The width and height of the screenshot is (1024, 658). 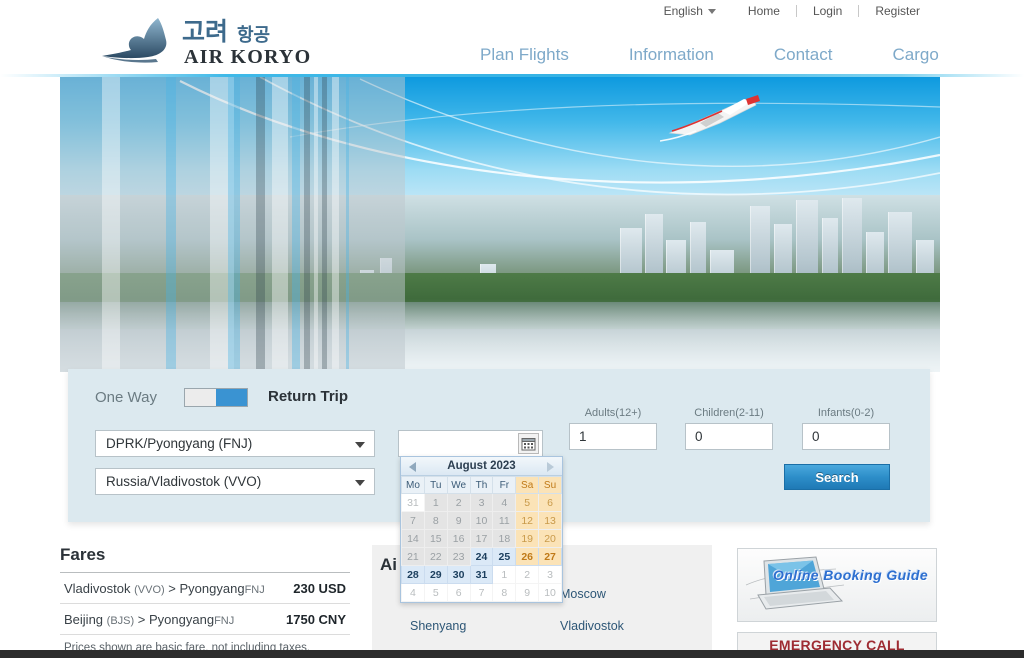 I want to click on adults-value: 1, so click(x=583, y=436).